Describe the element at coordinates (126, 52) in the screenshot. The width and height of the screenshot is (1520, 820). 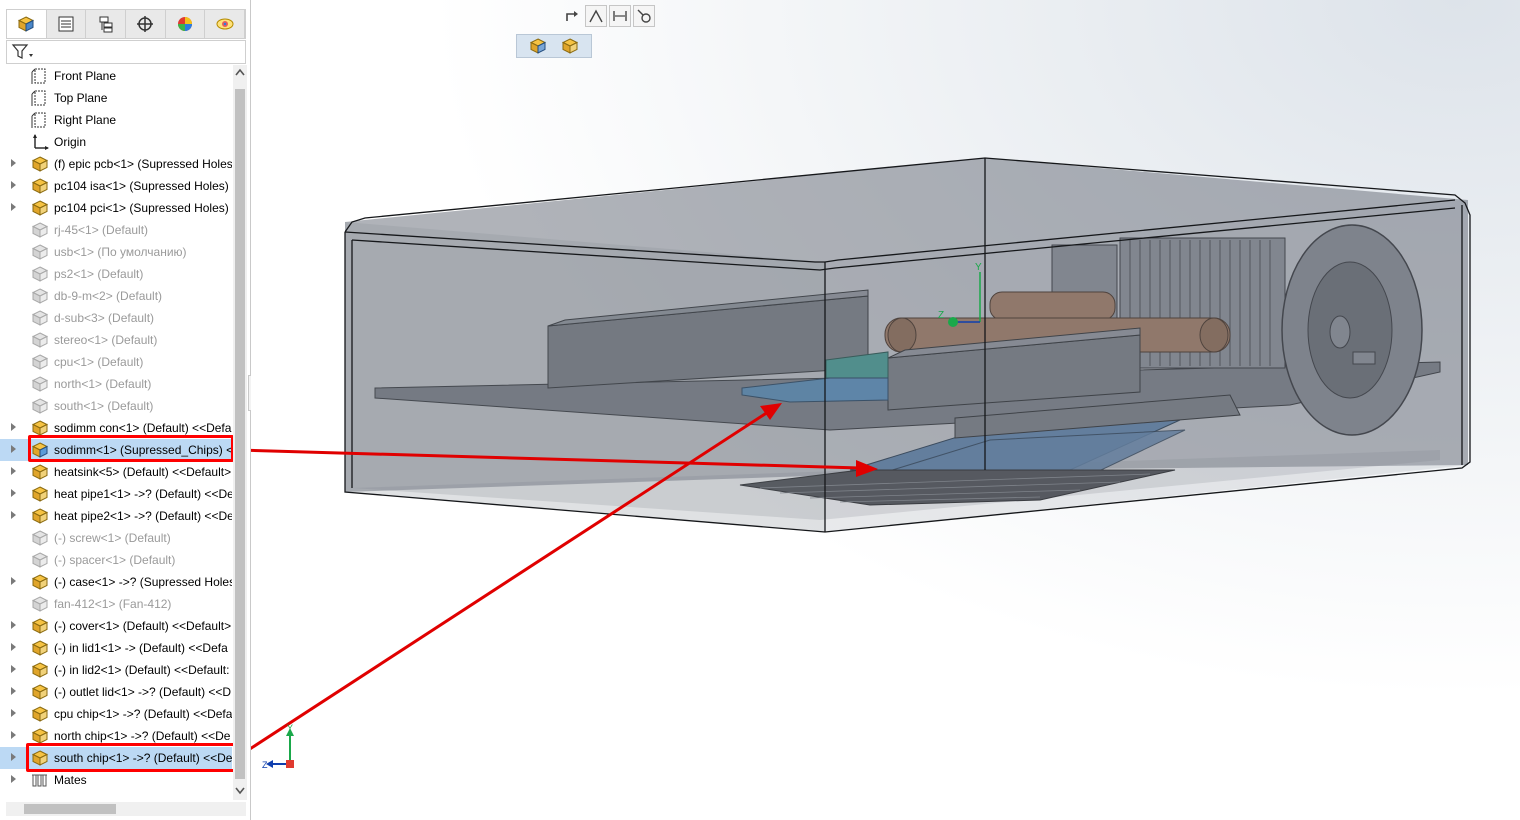
I see `tree-filter` at that location.